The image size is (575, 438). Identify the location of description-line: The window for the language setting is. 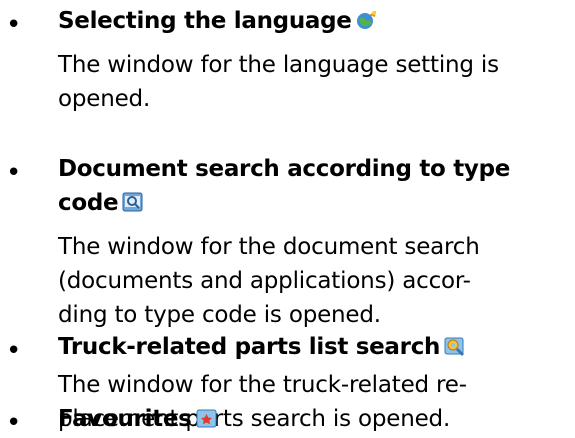
(278, 65).